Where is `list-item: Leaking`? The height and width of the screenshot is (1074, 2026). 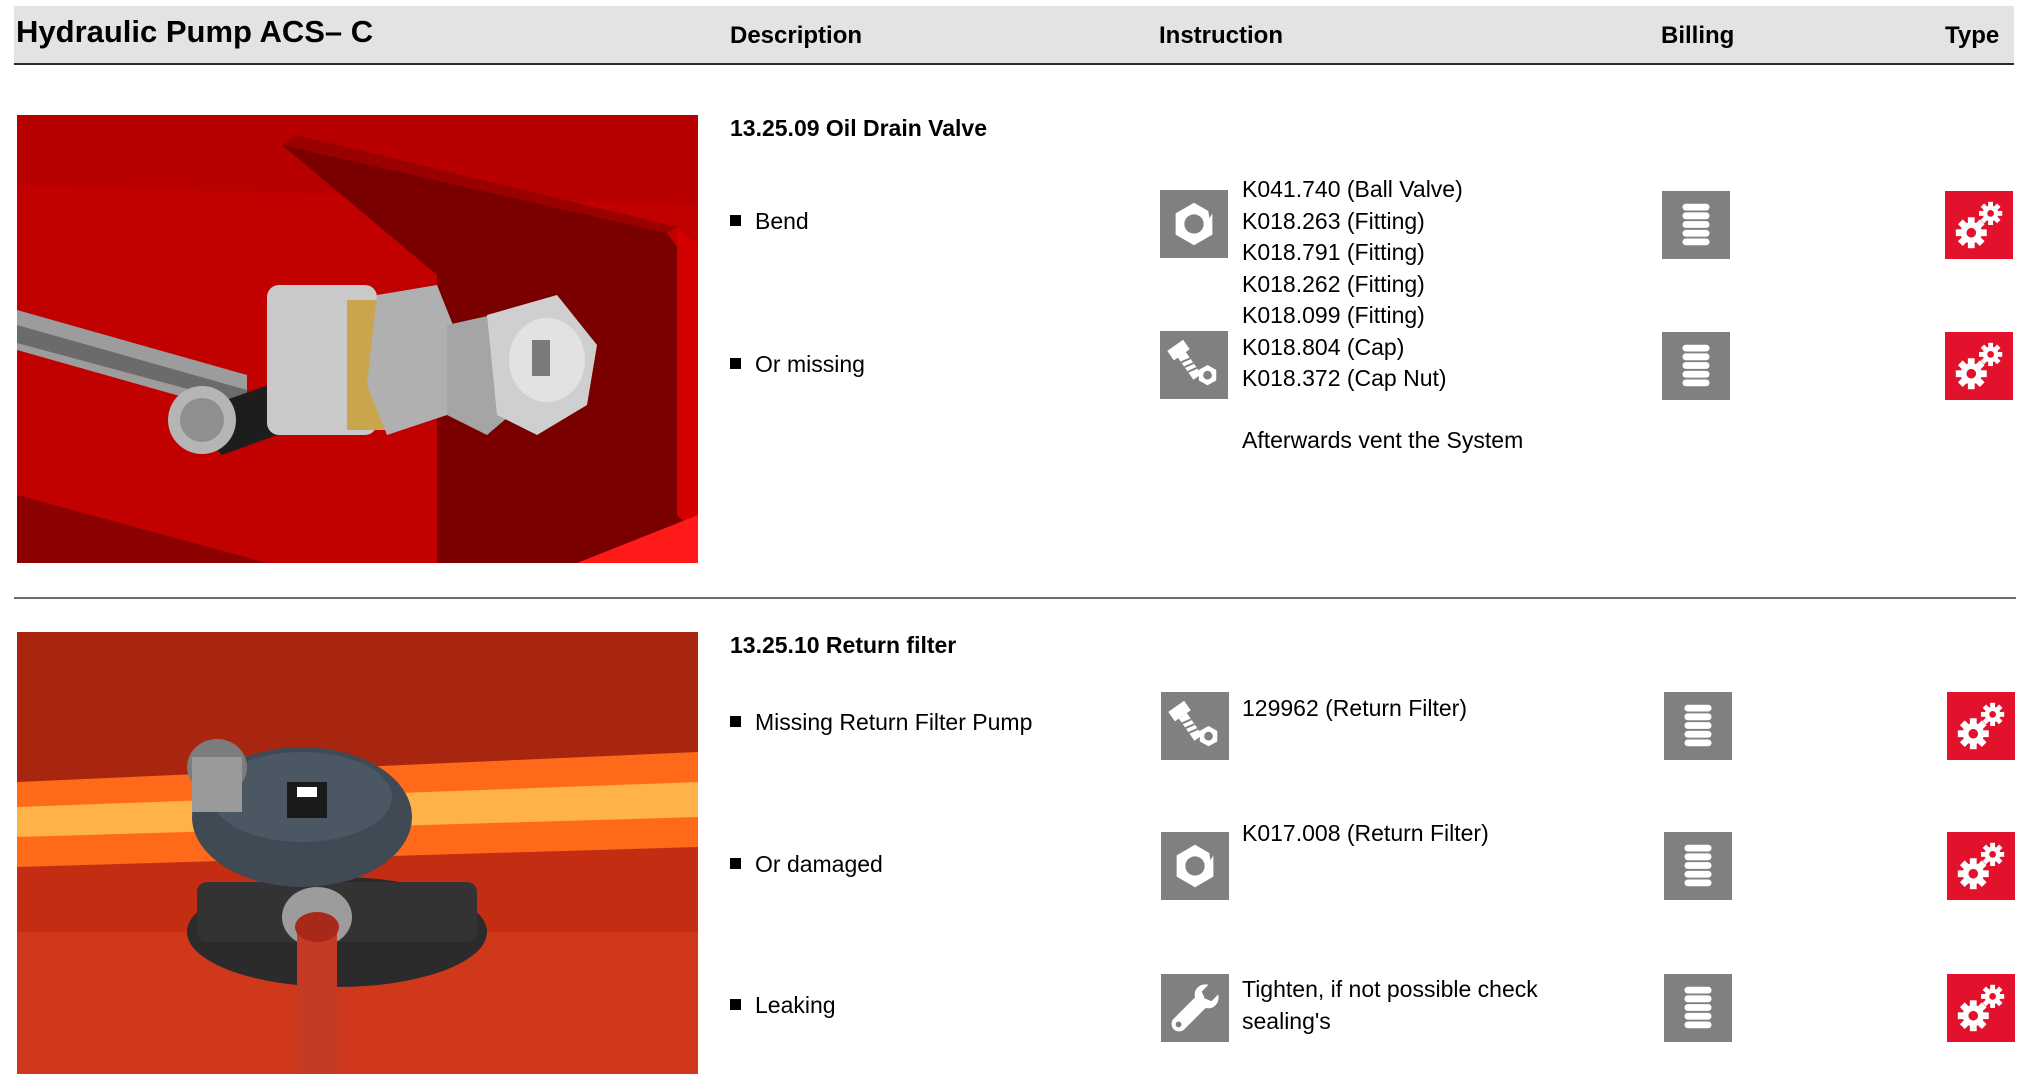 list-item: Leaking is located at coordinates (783, 1005).